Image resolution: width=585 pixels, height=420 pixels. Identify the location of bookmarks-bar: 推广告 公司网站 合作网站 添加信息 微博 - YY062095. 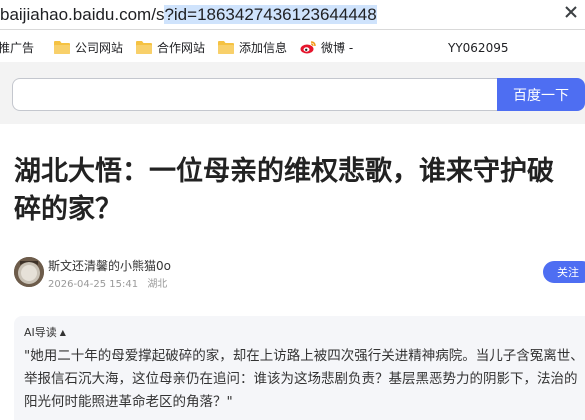
(292, 47).